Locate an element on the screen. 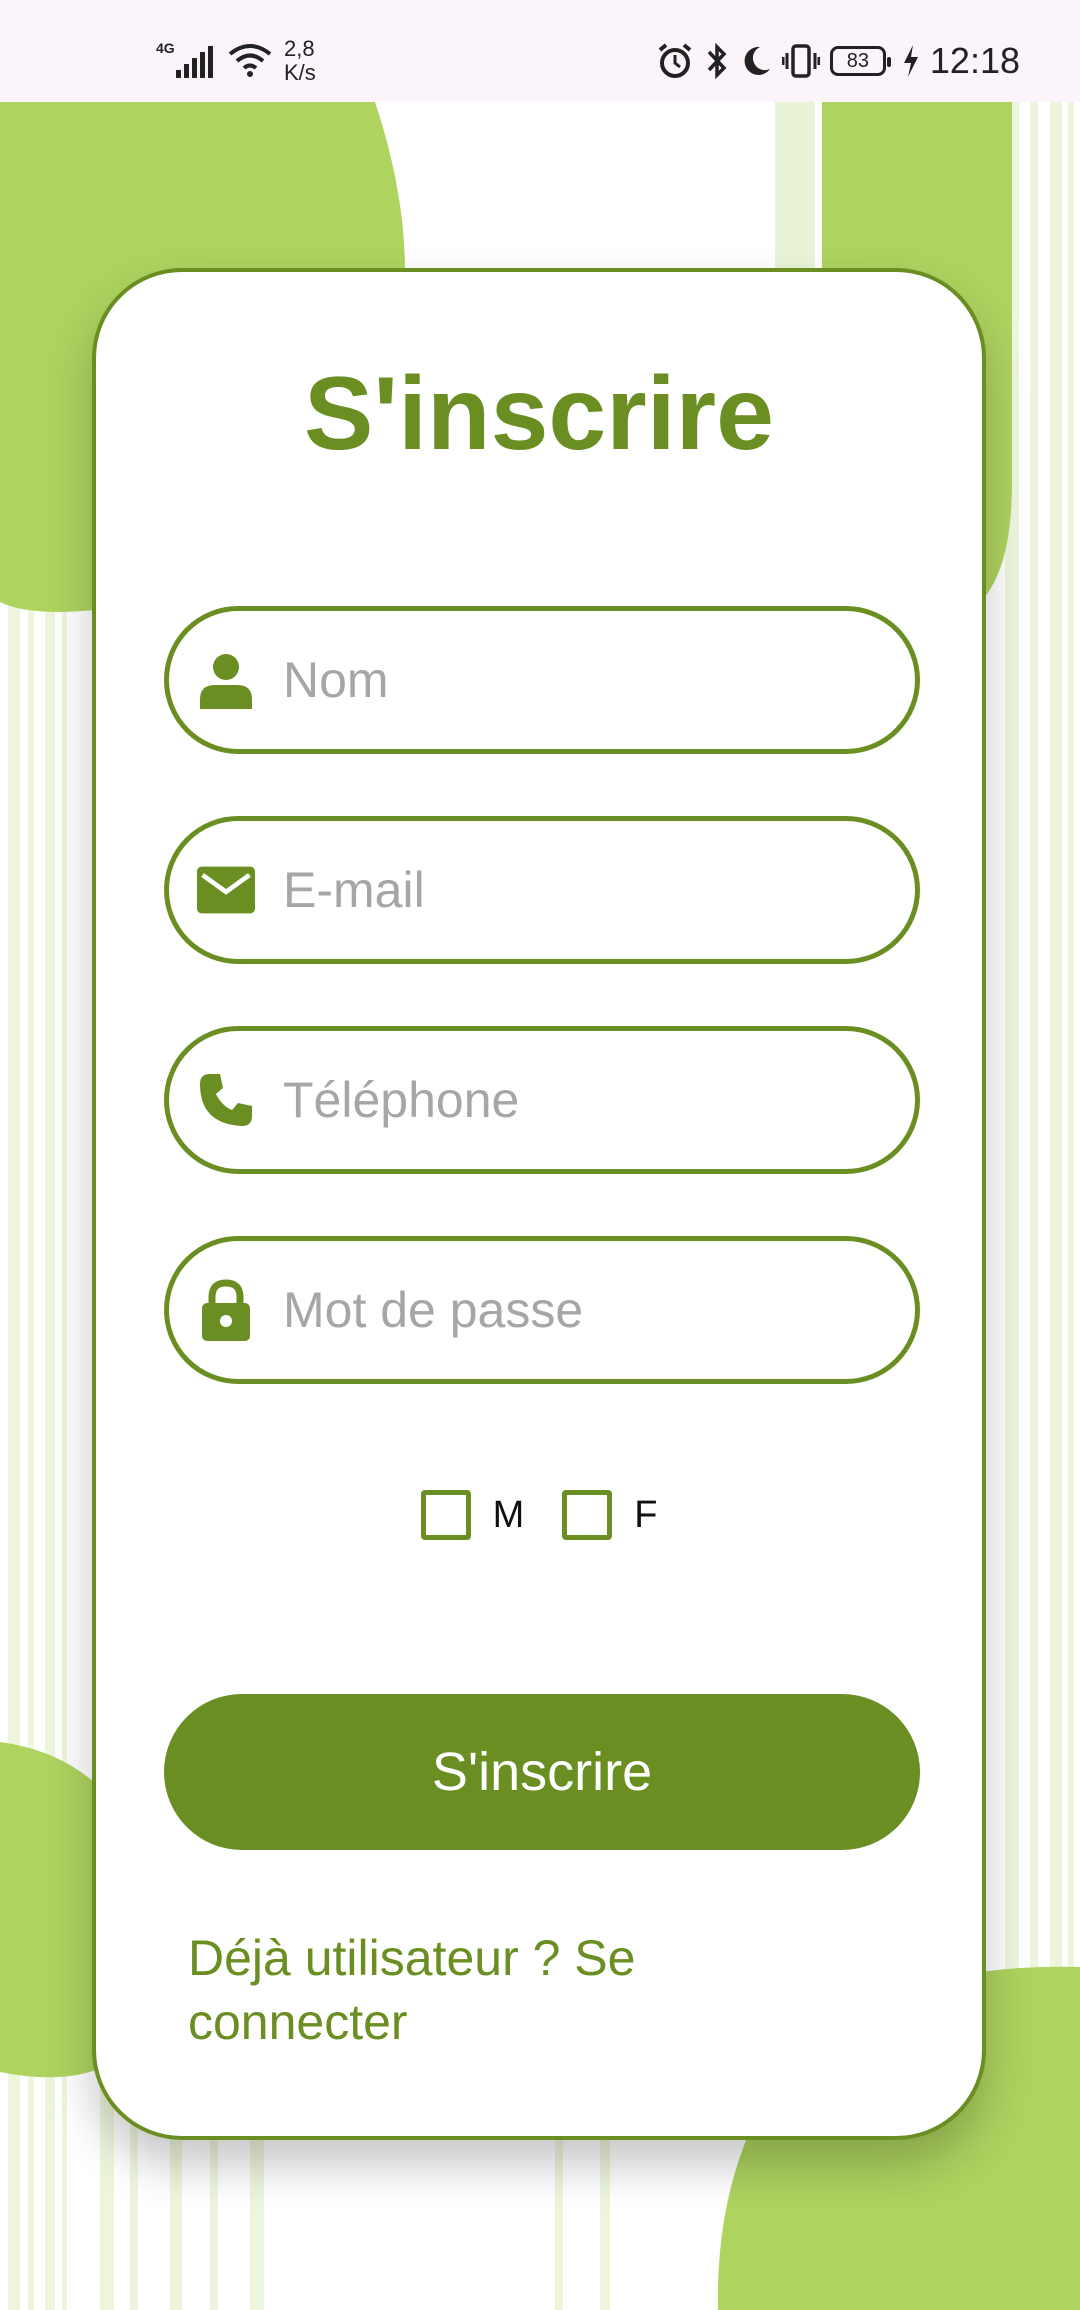 This screenshot has width=1080, height=2310. vibrate-icon is located at coordinates (800, 61).